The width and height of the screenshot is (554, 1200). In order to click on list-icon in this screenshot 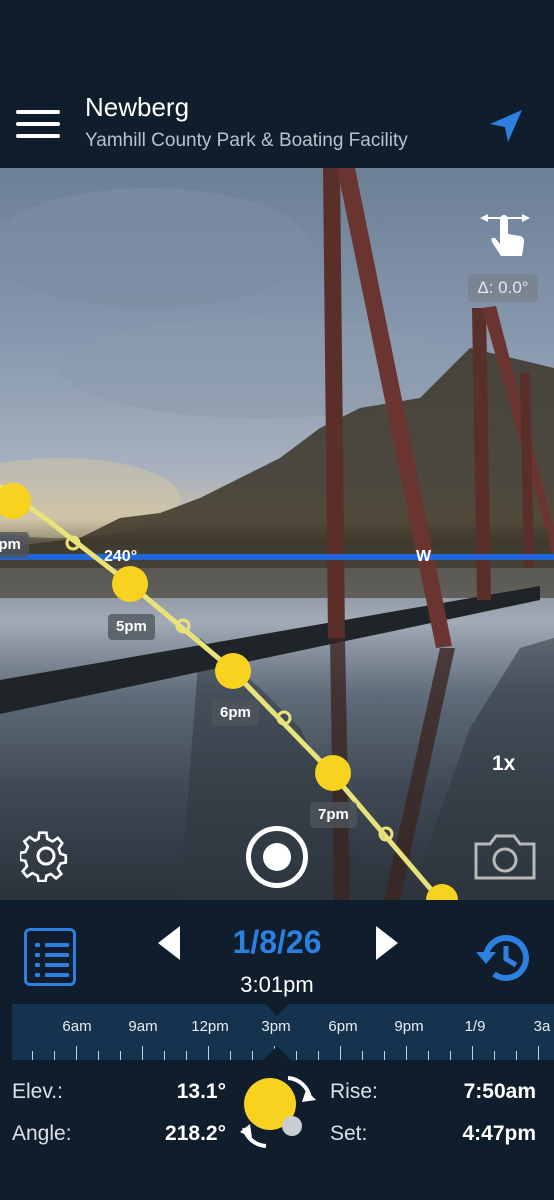, I will do `click(50, 957)`.